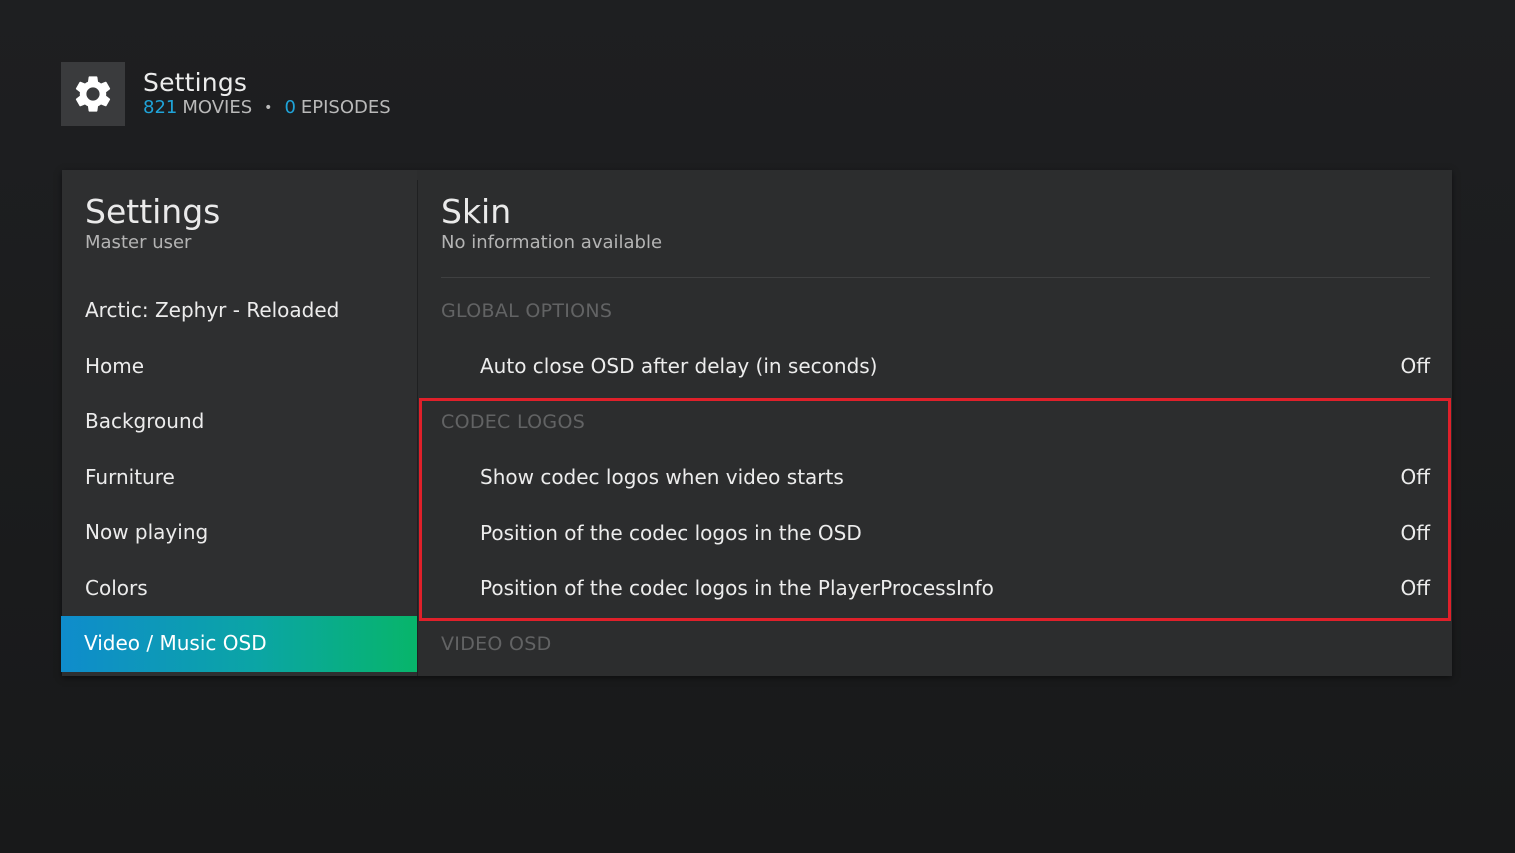  I want to click on setting-show-codec-logos: Show codec logos when video starts Off, so click(935, 478).